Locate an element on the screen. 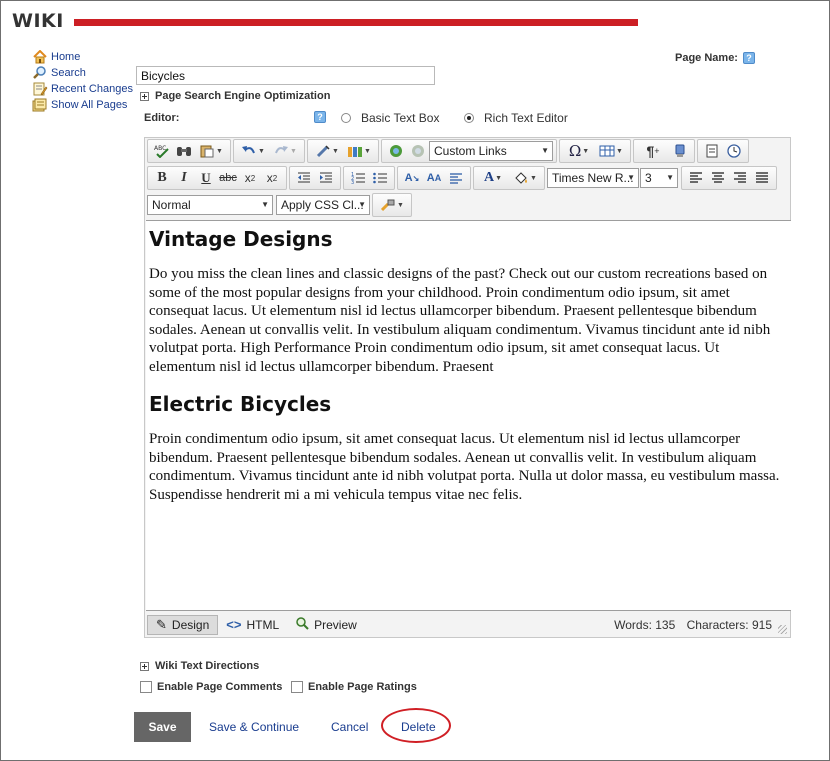  delete-highlight-circle is located at coordinates (416, 725).